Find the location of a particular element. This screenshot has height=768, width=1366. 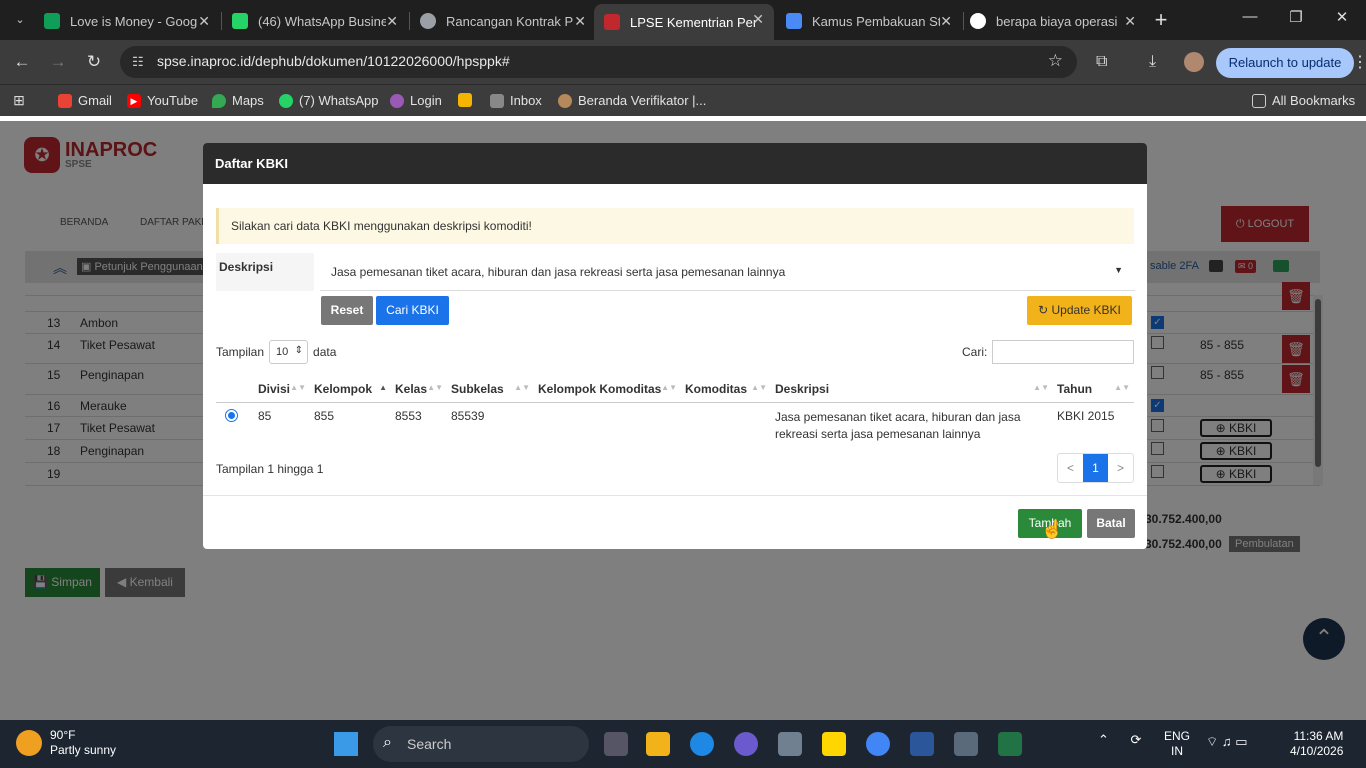

bookmark-star-icon: ☆ is located at coordinates (1055, 61).